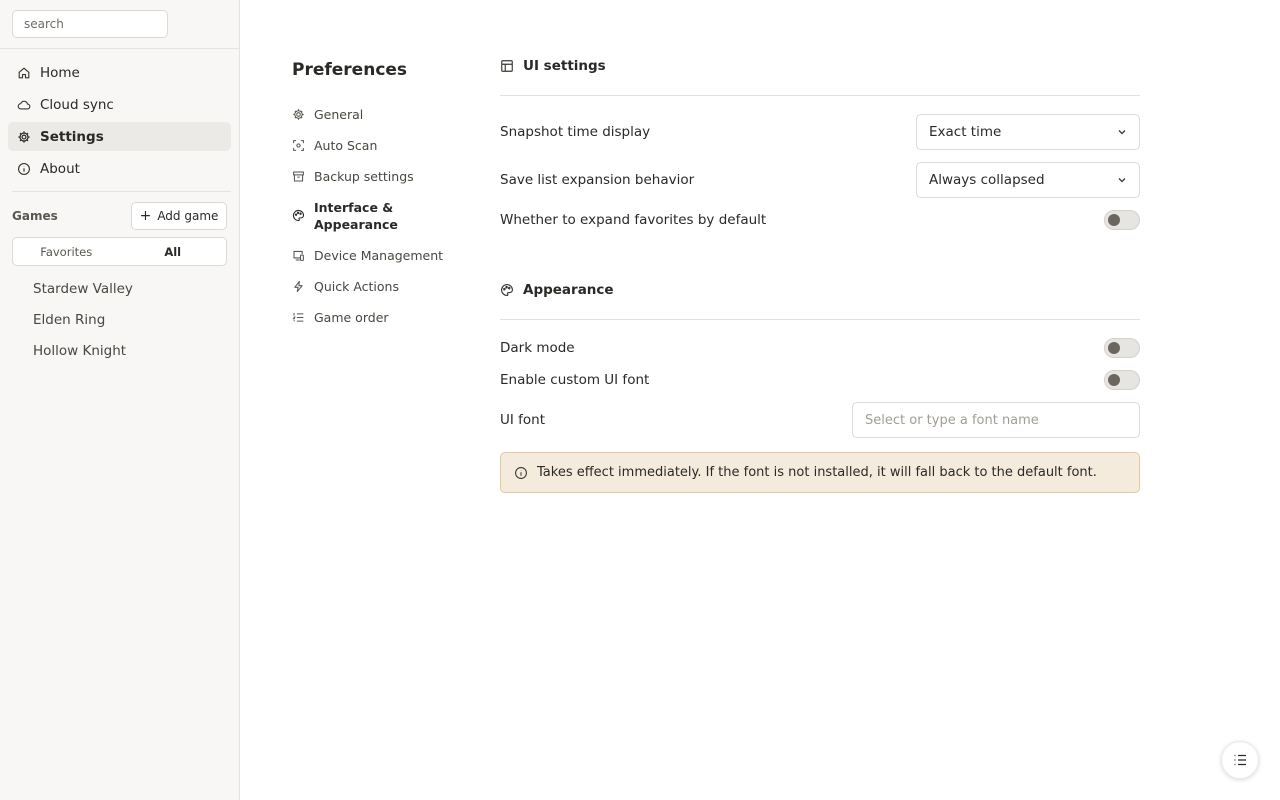 Image resolution: width=1280 pixels, height=800 pixels. Describe the element at coordinates (60, 168) in the screenshot. I see `nav-item-label: About` at that location.